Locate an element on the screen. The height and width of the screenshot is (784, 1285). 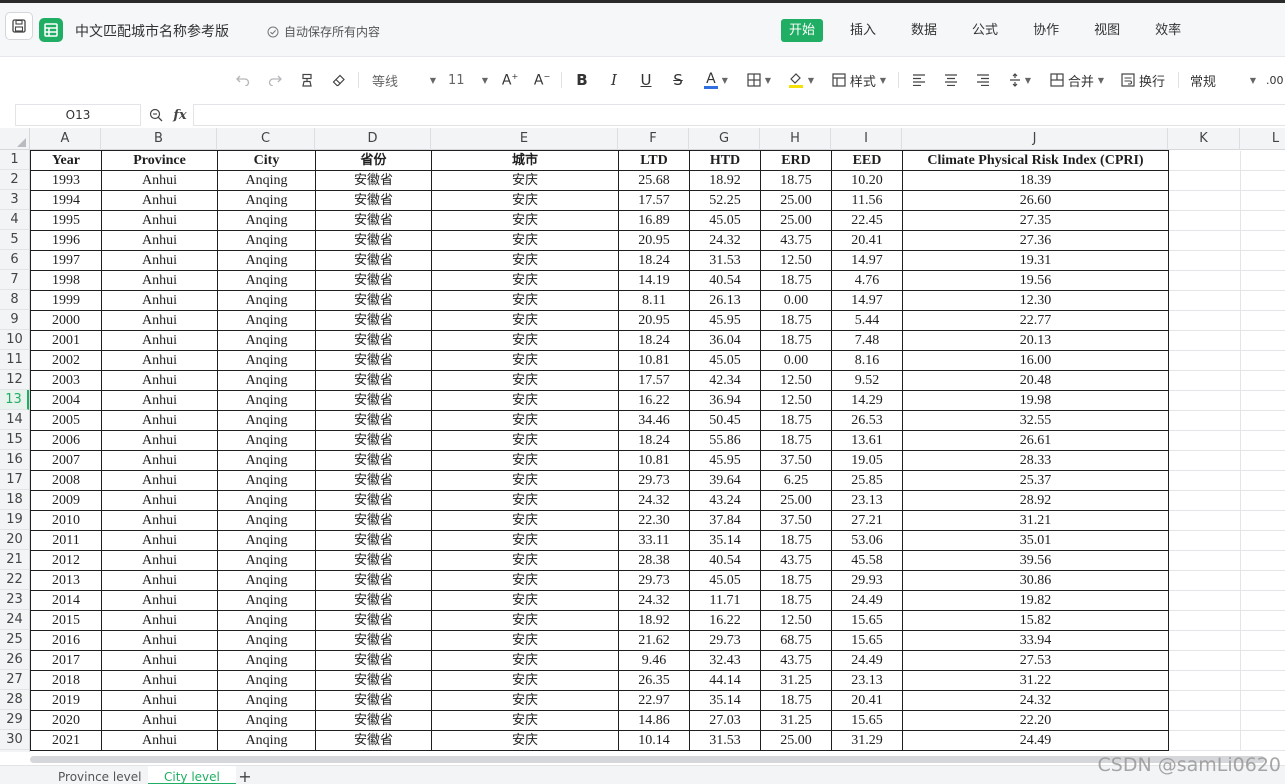
font-color-button: A ▼ is located at coordinates (716, 80).